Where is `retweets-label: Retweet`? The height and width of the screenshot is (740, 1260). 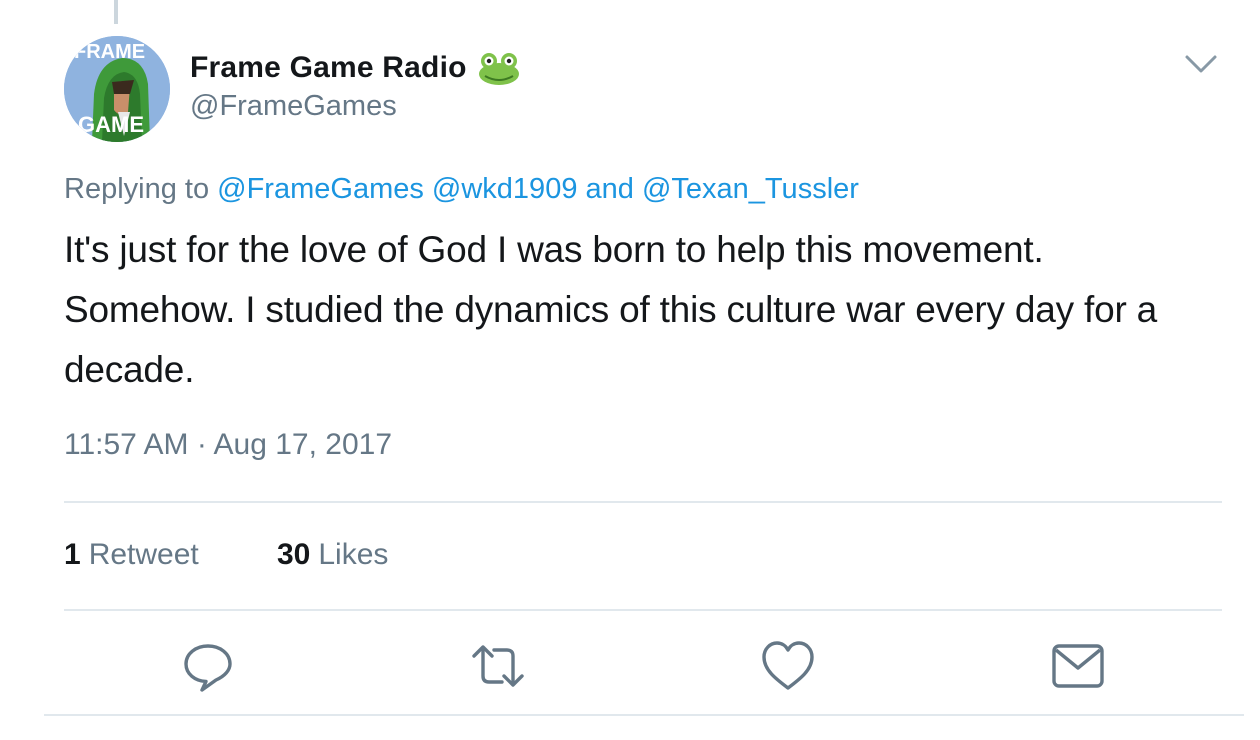
retweets-label: Retweet is located at coordinates (143, 554).